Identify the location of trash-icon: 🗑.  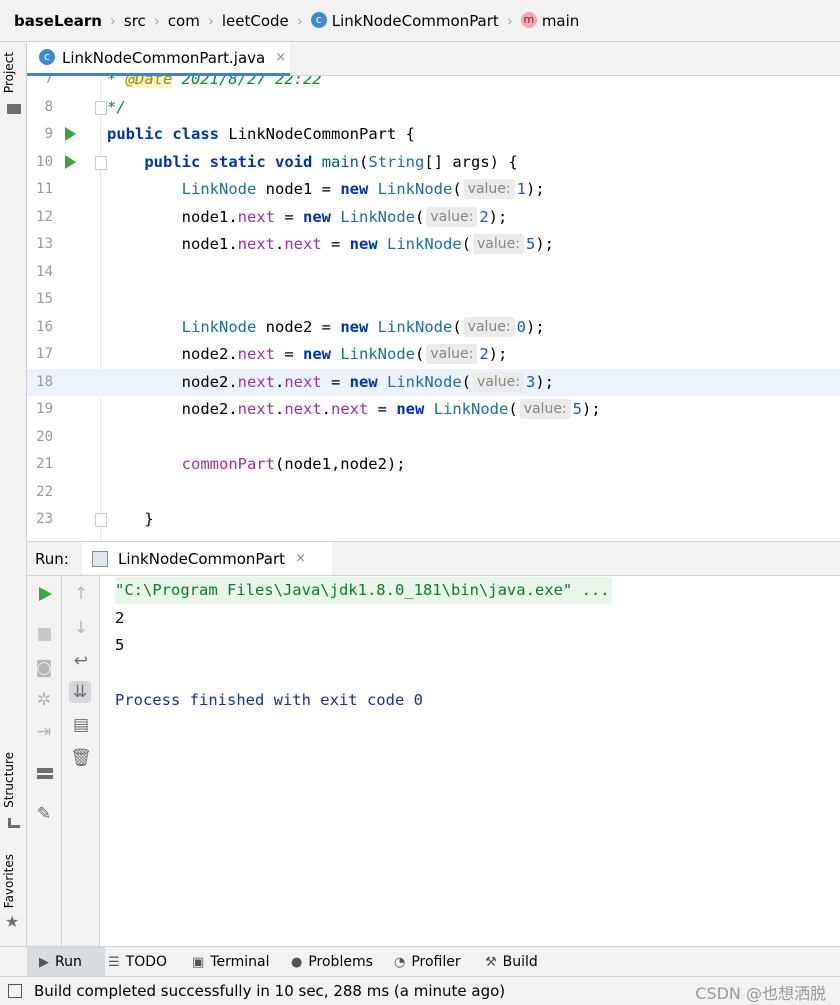
(81, 758).